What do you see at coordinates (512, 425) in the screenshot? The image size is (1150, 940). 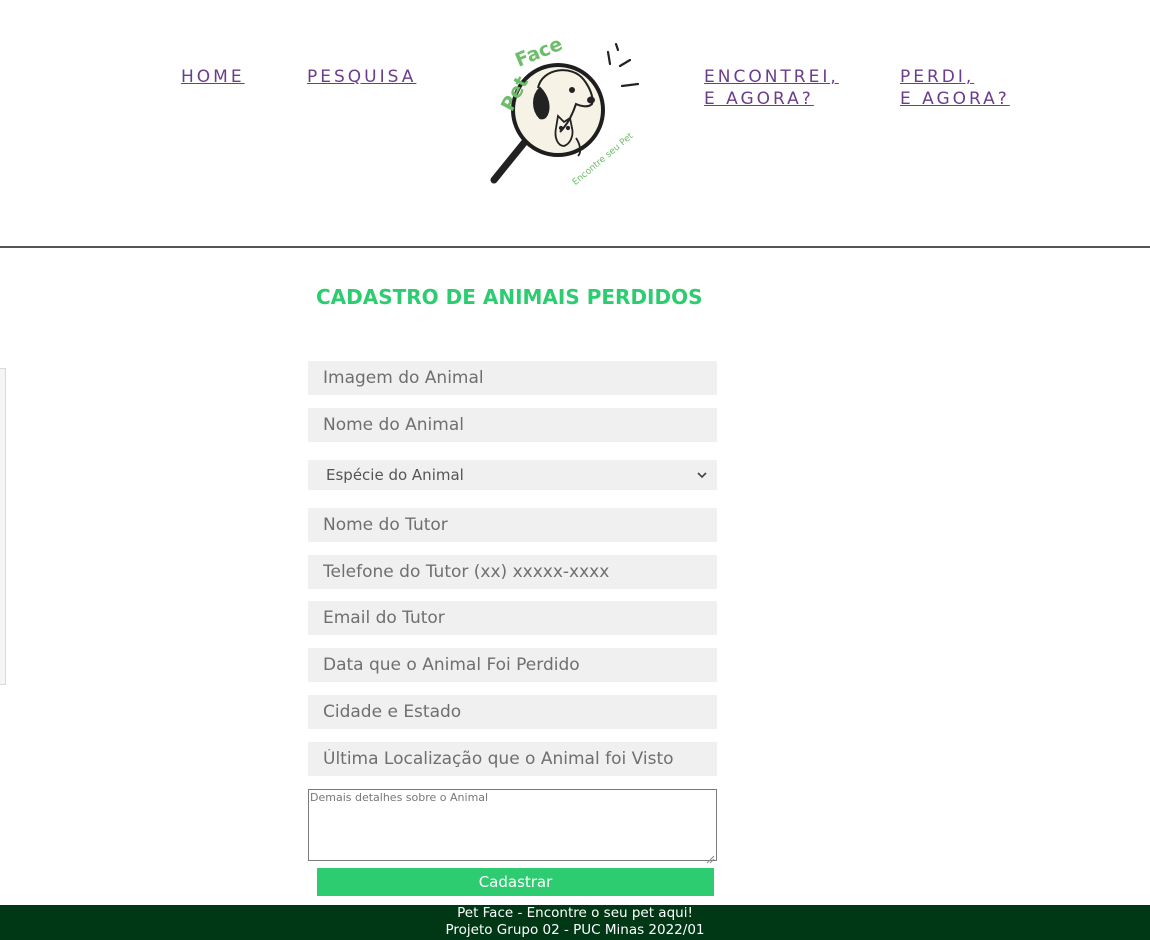 I see `animal-name-input` at bounding box center [512, 425].